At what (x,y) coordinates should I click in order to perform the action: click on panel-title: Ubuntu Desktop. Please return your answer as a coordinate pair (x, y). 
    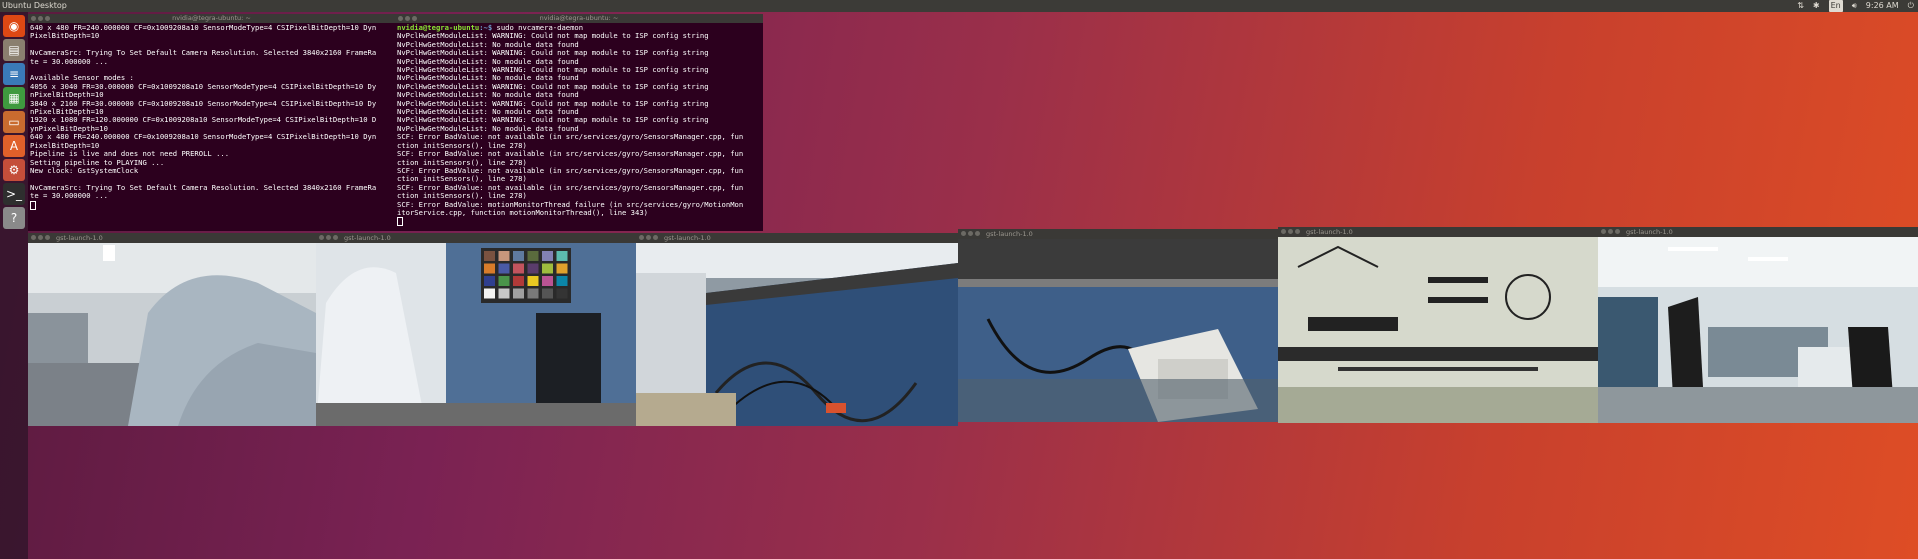
    Looking at the image, I should click on (34, 5).